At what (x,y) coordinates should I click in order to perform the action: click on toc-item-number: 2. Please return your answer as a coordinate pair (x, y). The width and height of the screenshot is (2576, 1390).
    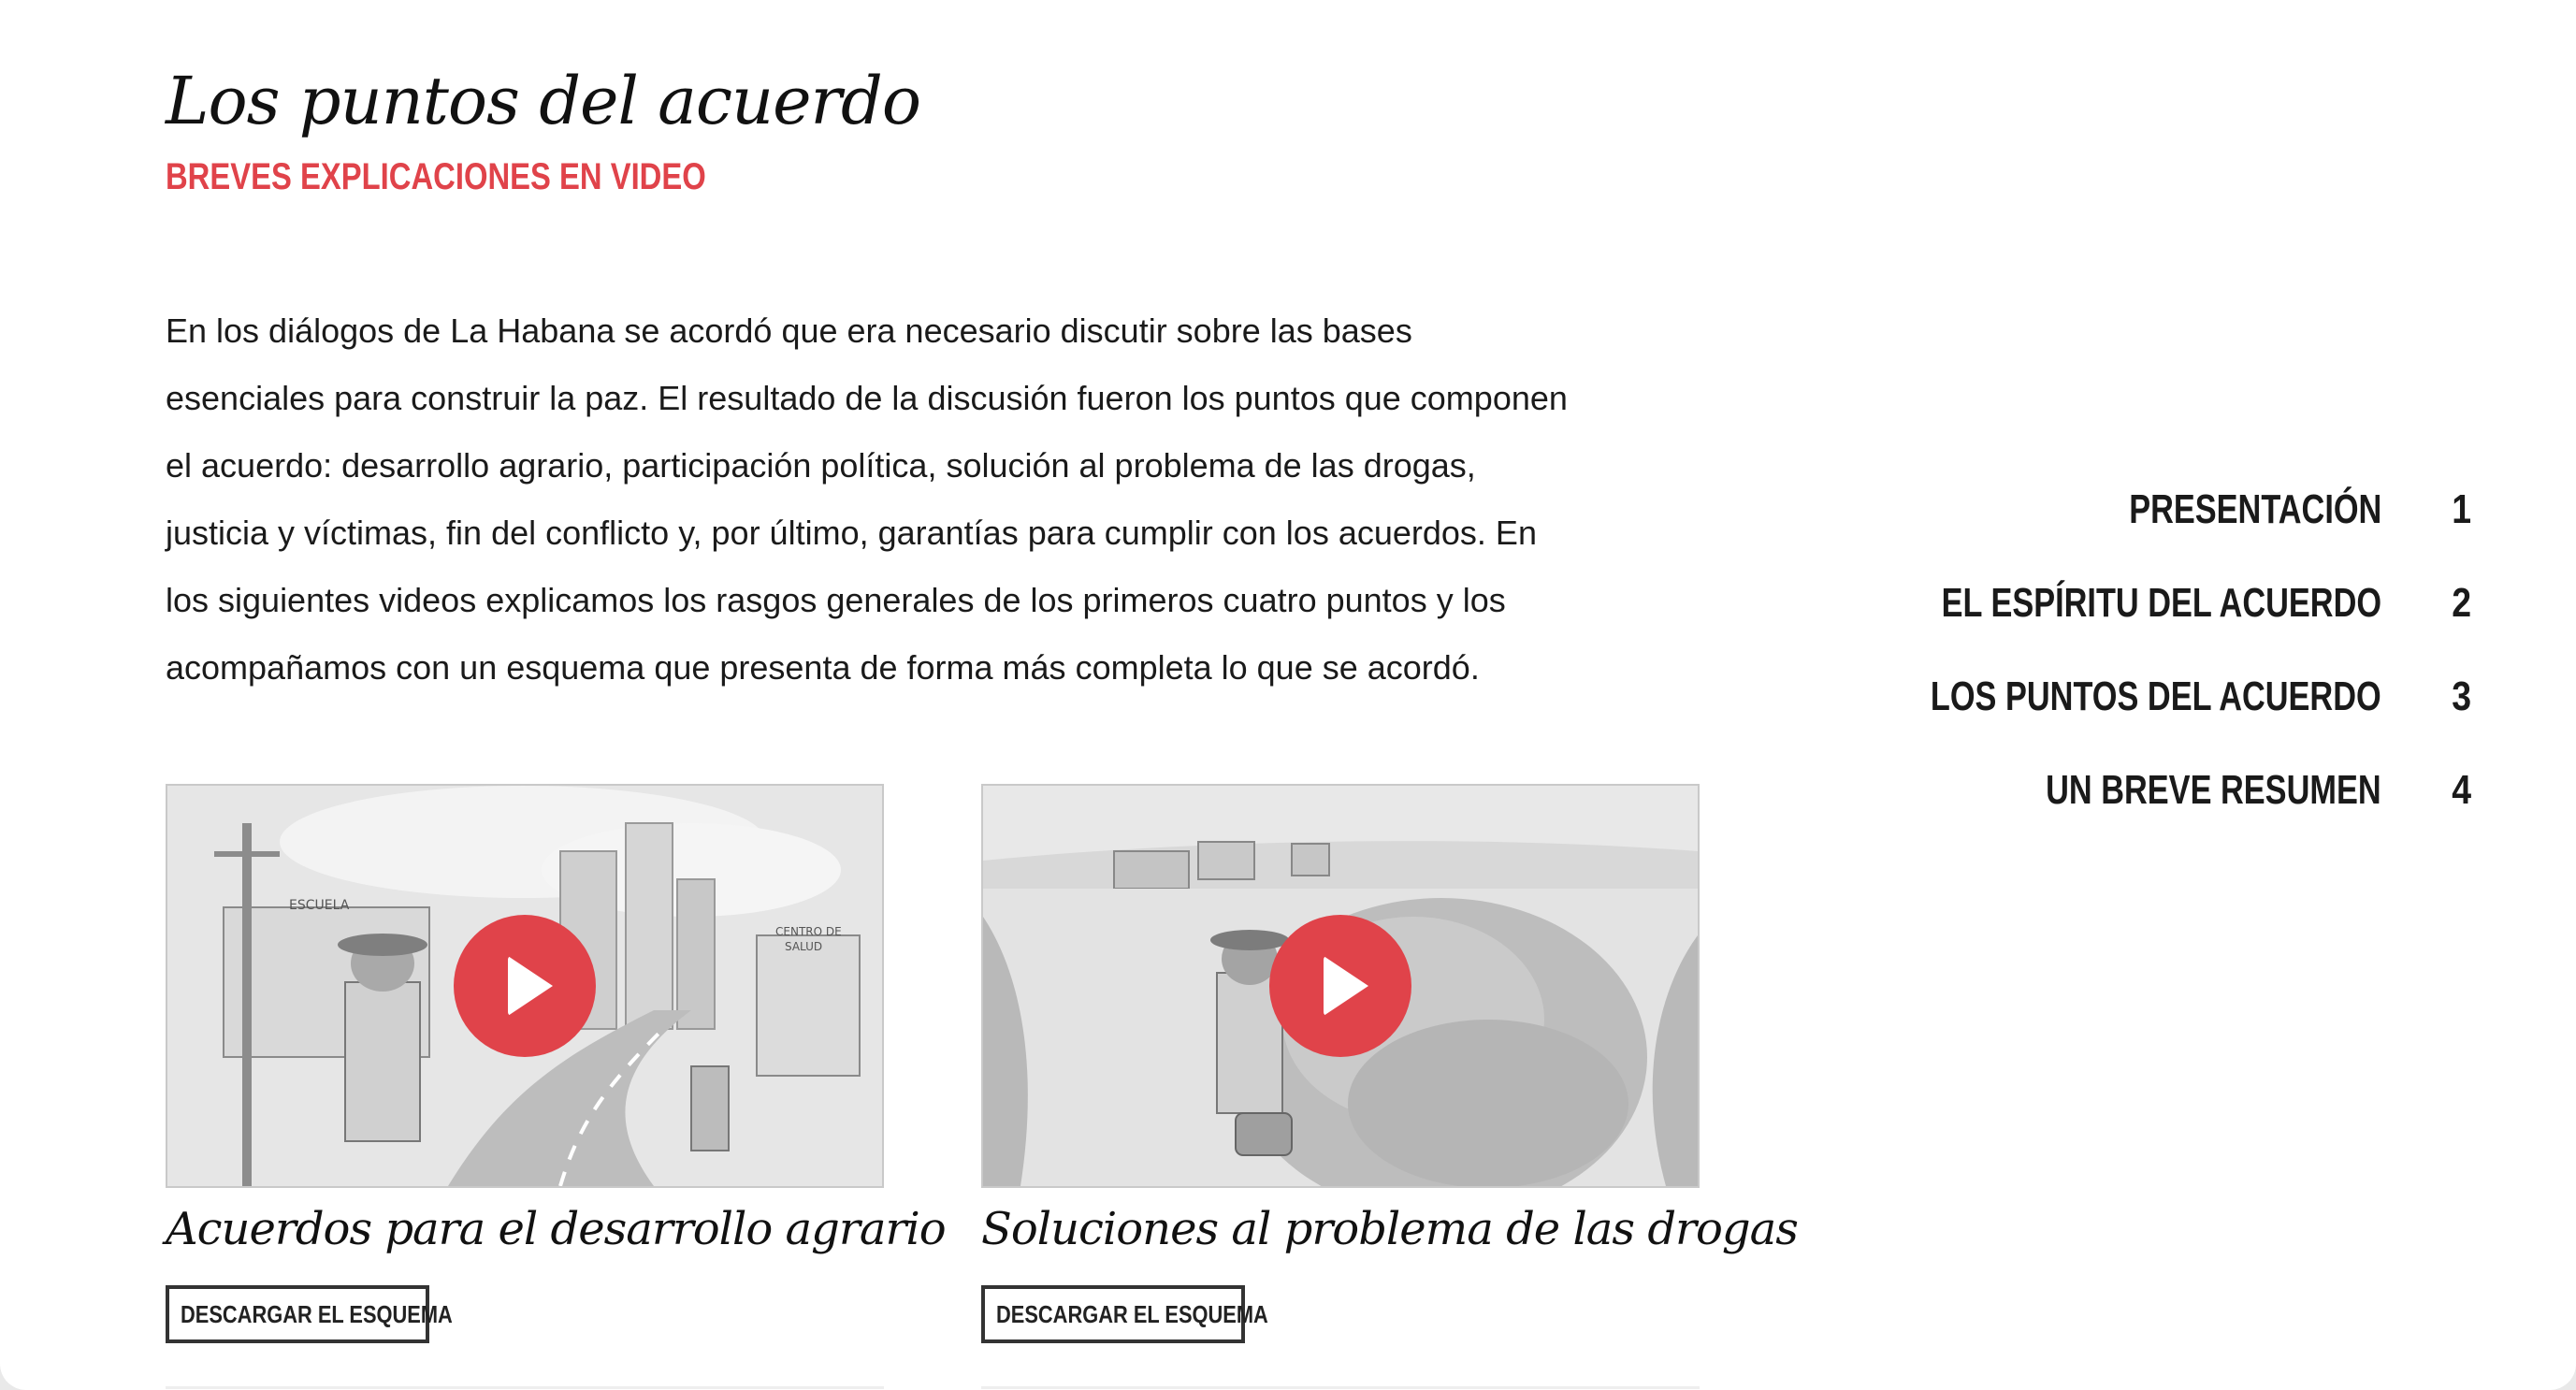
    Looking at the image, I should click on (2462, 603).